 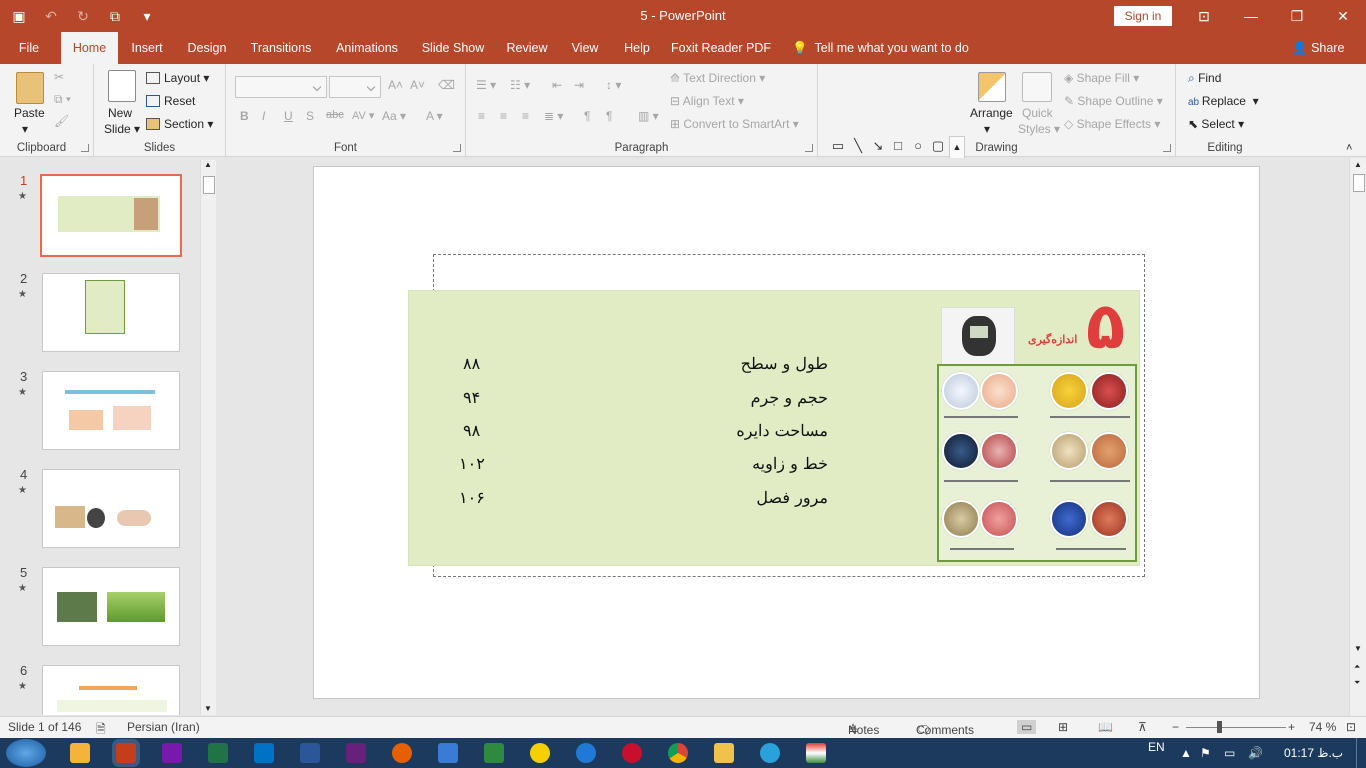 I want to click on language-bar: EN, so click(x=1156, y=747).